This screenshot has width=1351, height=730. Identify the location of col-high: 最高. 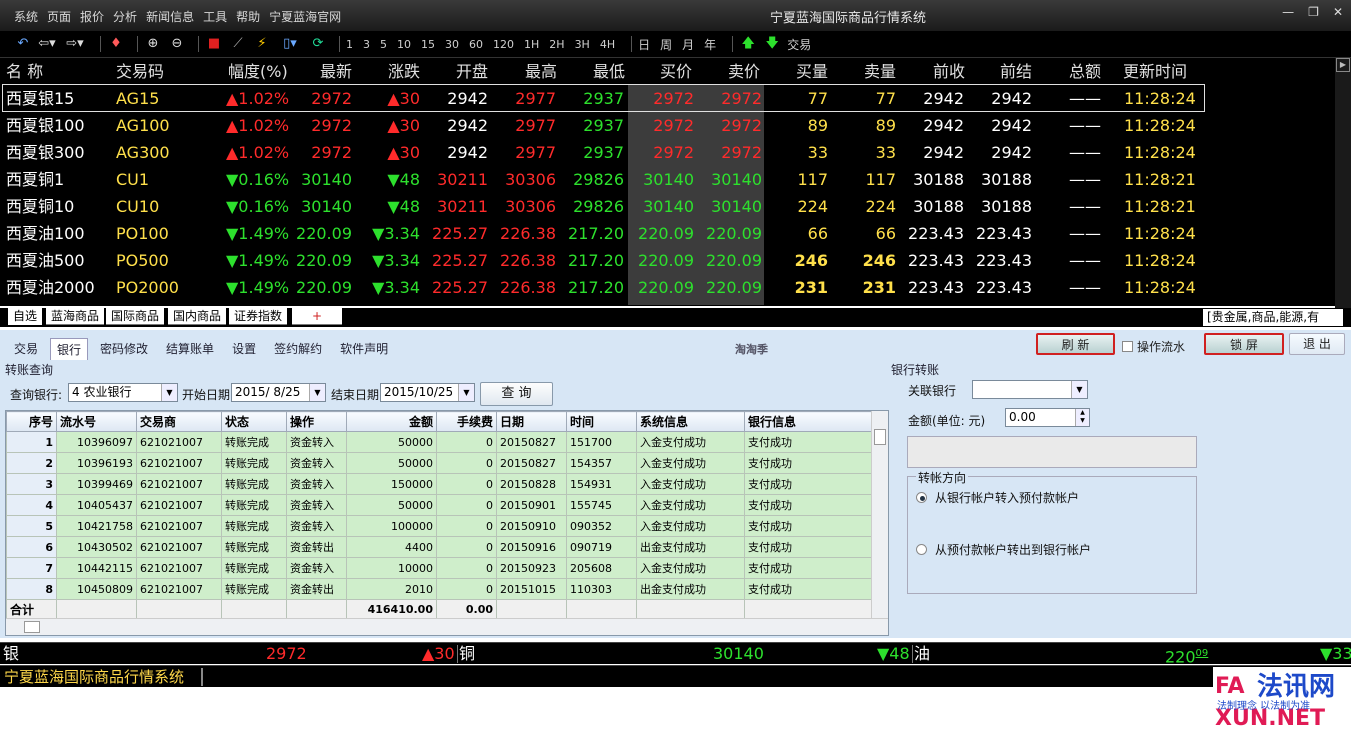
(541, 71).